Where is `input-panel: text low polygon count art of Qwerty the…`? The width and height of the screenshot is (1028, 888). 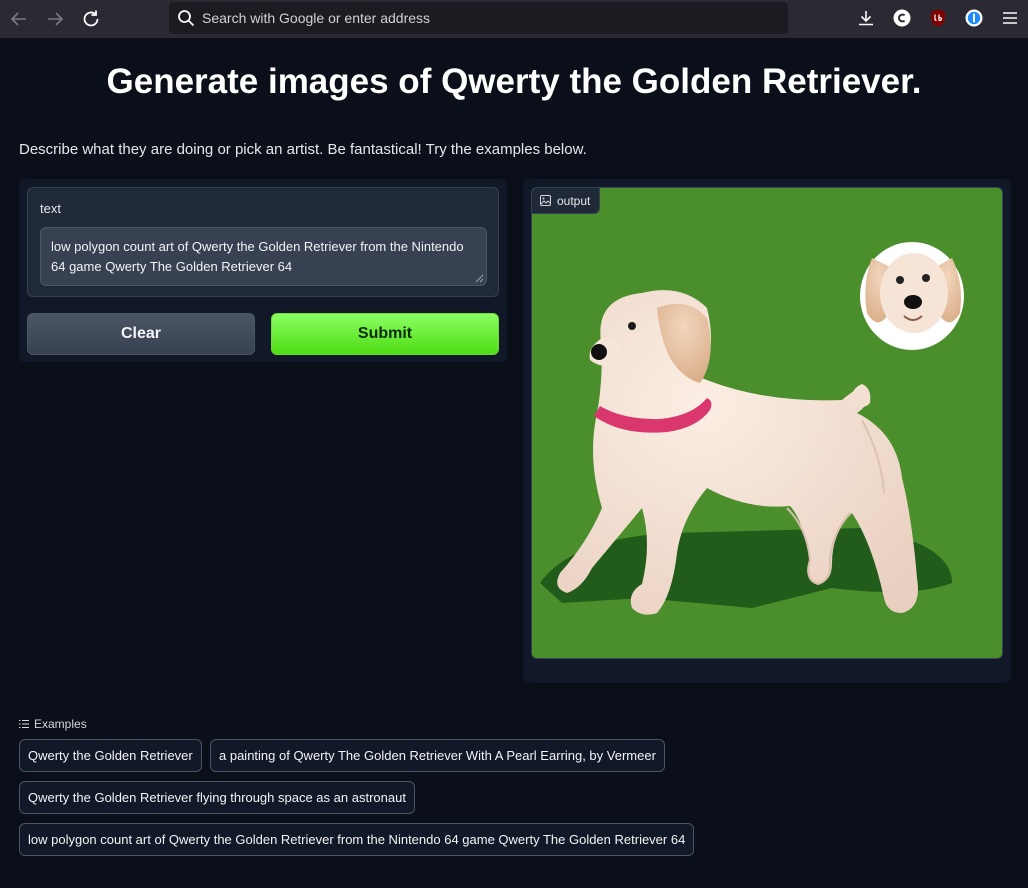 input-panel: text low polygon count art of Qwerty the… is located at coordinates (263, 270).